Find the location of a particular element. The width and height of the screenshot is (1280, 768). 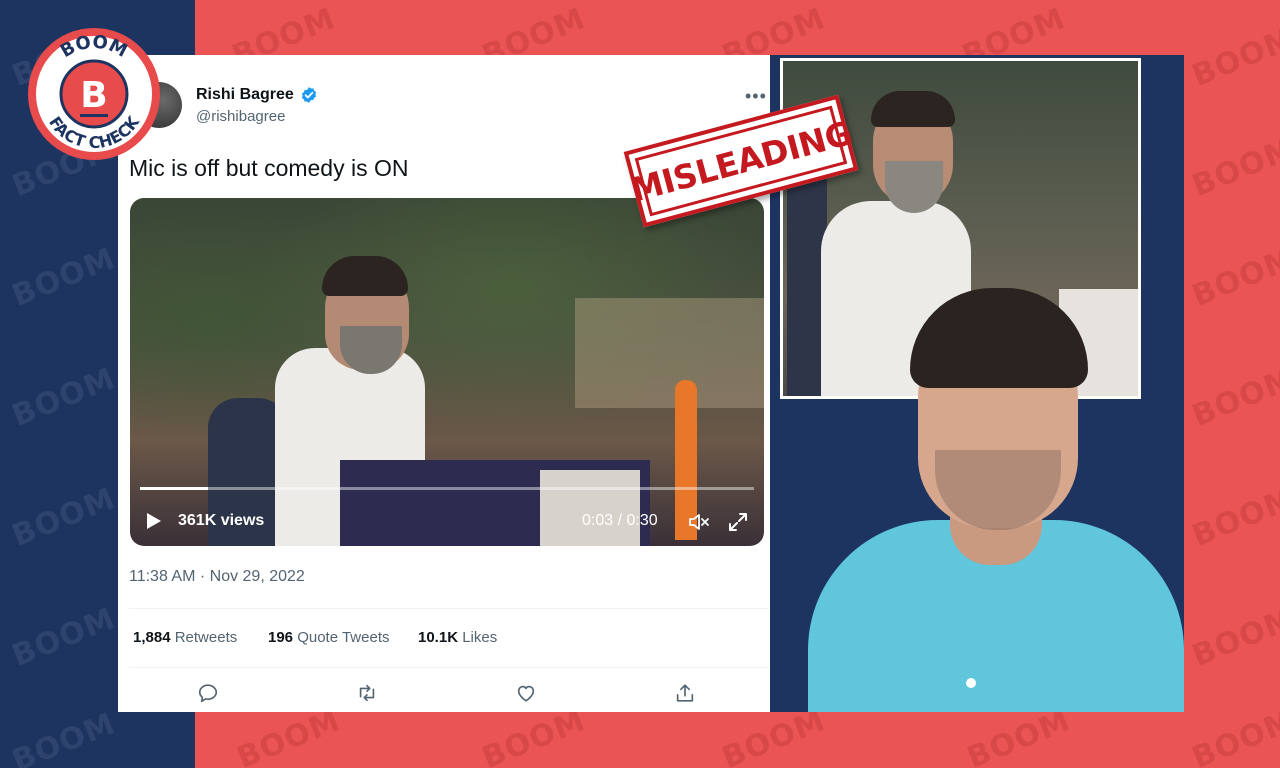

quote-tweets-stat: 196 Quote Tweets is located at coordinates (328, 637).